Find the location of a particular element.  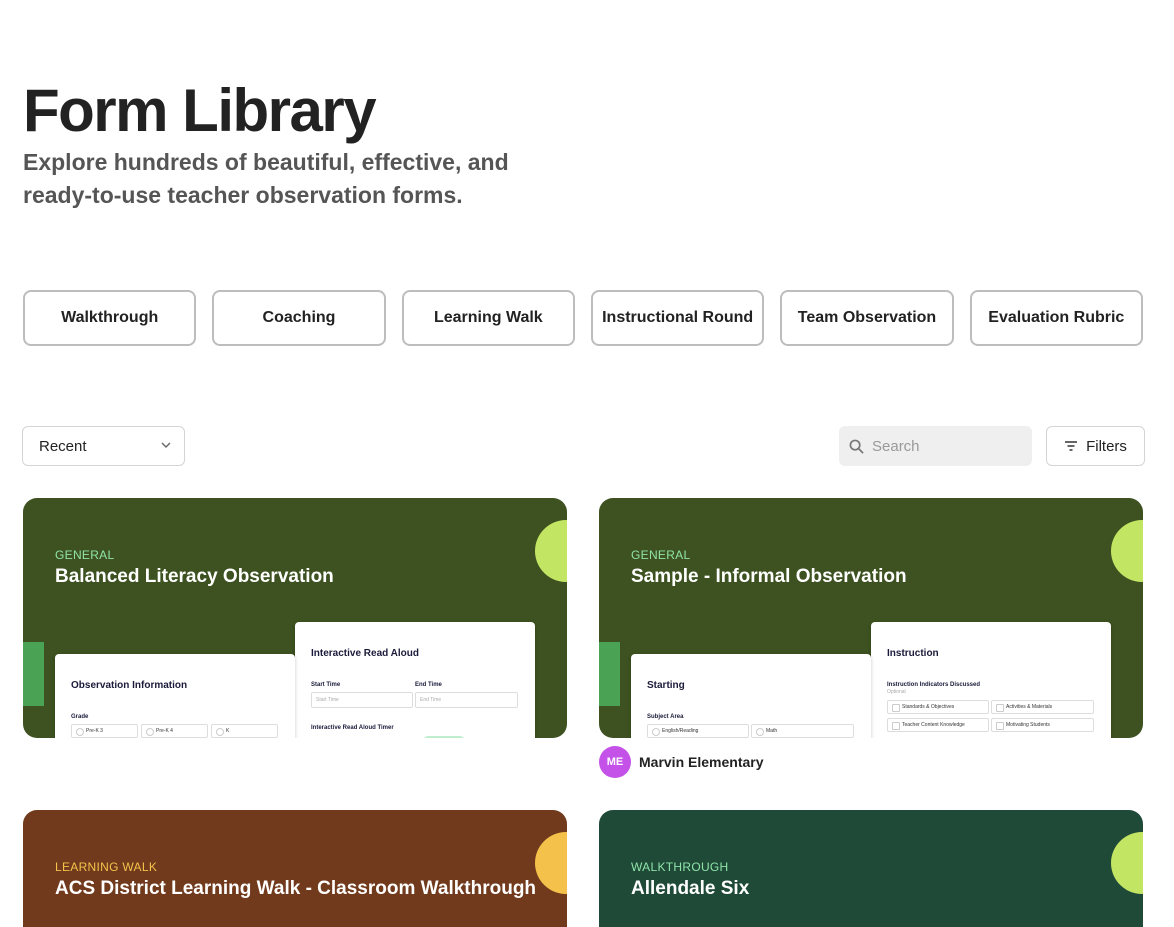

preview-field-label: Interactive Read Aloud Timer is located at coordinates (352, 728).